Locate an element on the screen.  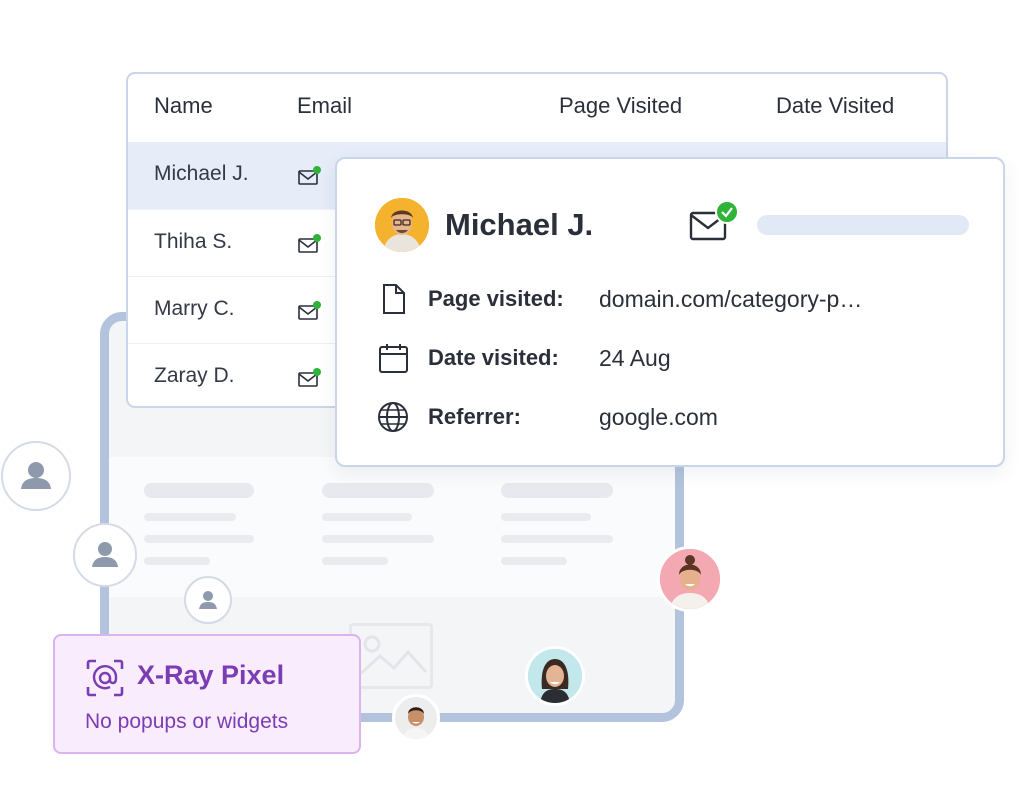
xray-pixel-badge: X-Ray Pixel No popups or widgets is located at coordinates (207, 694).